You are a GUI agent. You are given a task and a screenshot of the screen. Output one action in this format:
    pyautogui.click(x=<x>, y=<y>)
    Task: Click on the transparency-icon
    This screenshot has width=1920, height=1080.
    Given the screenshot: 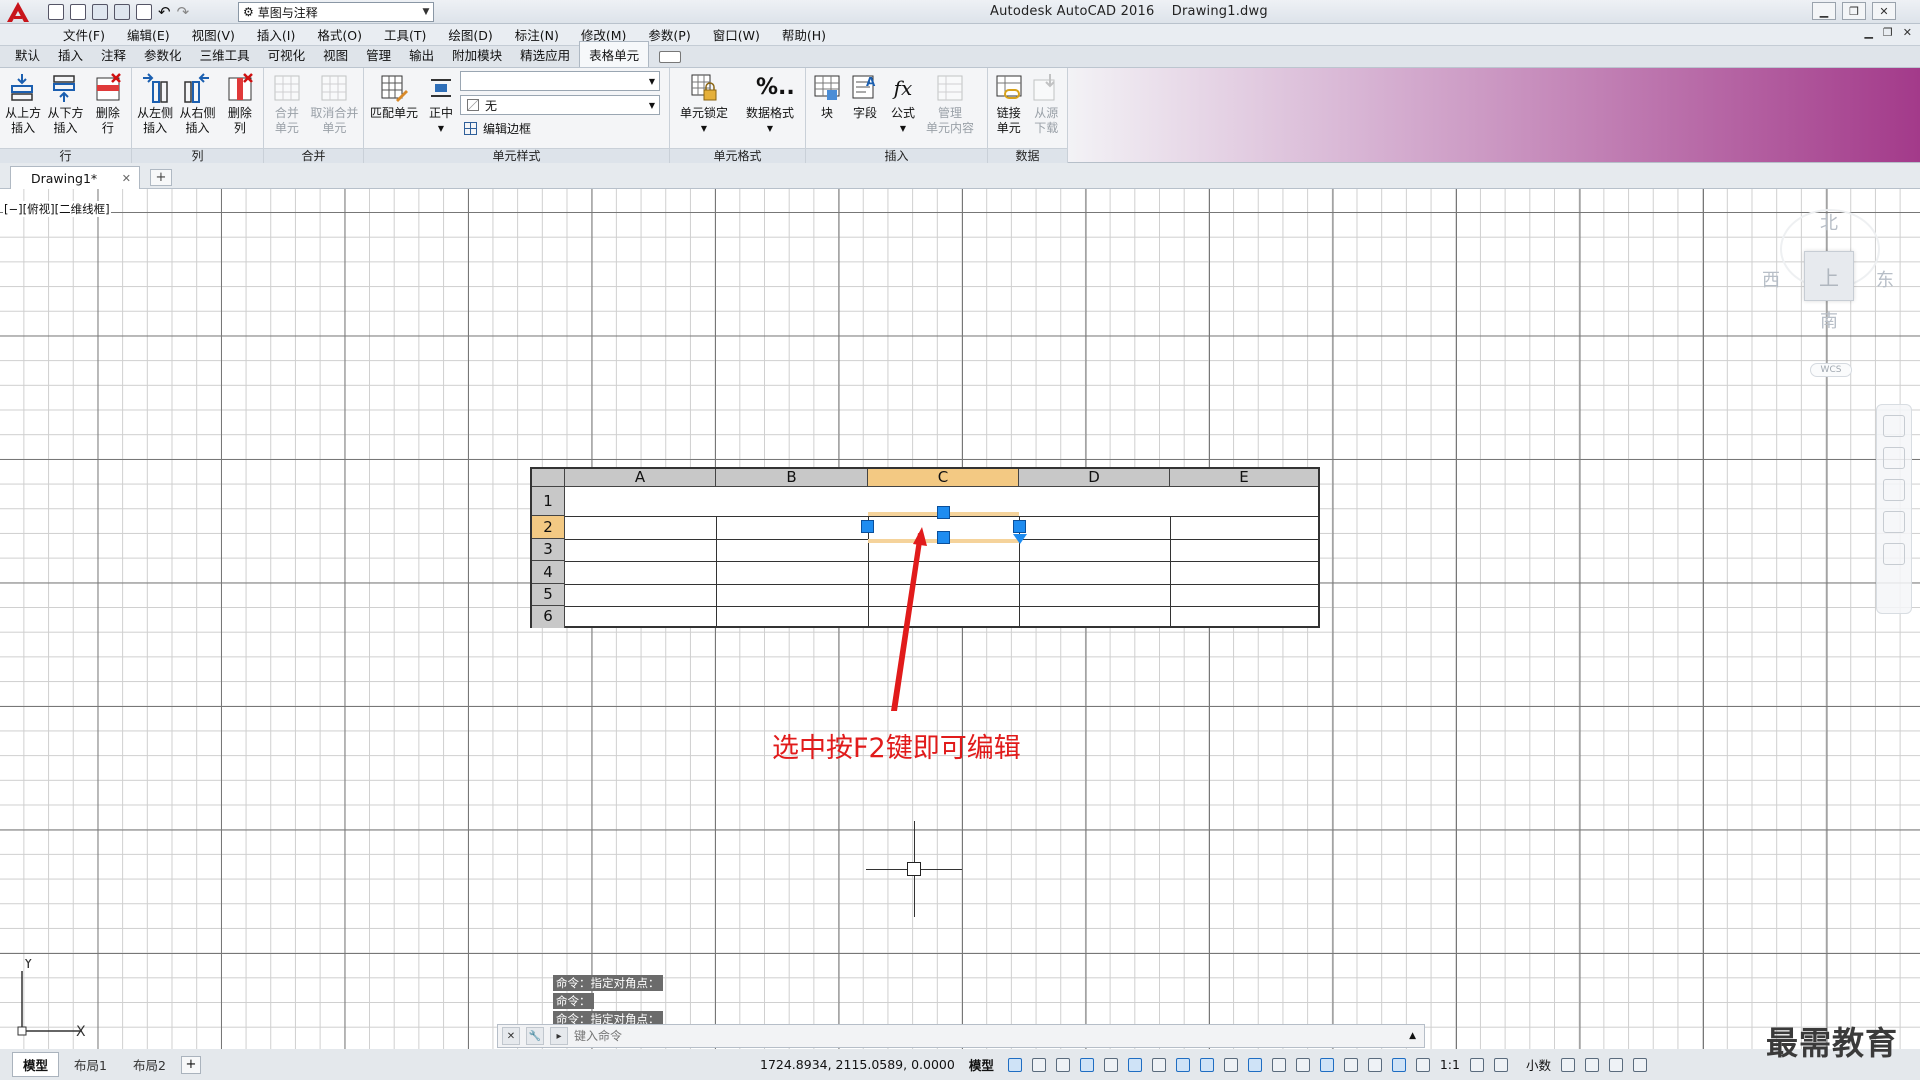 What is the action you would take?
    pyautogui.click(x=1254, y=1064)
    